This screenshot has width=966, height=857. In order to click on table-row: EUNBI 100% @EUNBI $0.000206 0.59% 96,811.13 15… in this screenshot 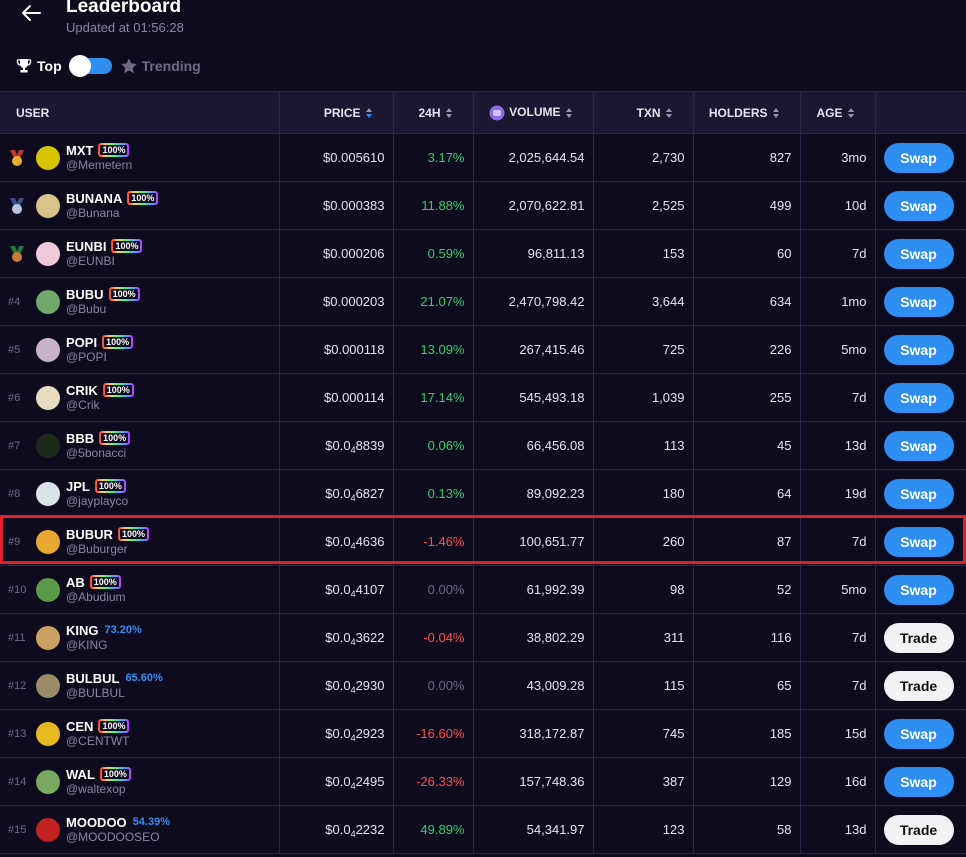, I will do `click(483, 253)`.